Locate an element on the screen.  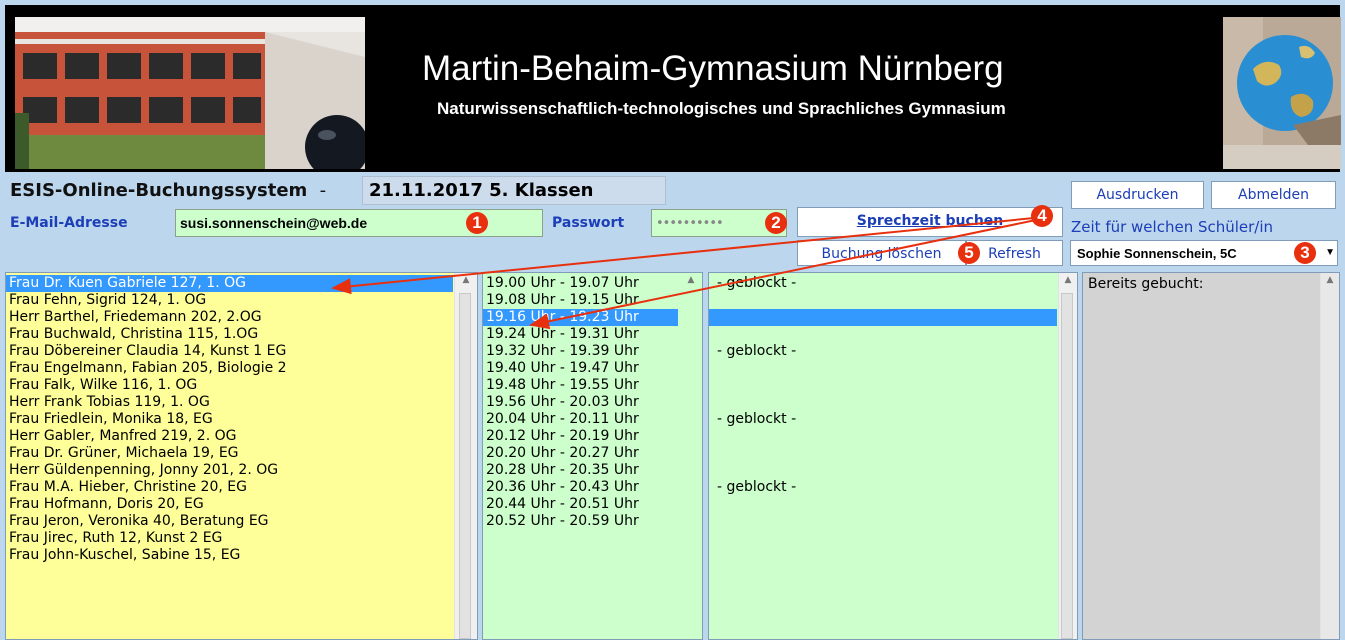
time-slot-item: 19.40 Uhr - 19.47 Uhr is located at coordinates (580, 368).